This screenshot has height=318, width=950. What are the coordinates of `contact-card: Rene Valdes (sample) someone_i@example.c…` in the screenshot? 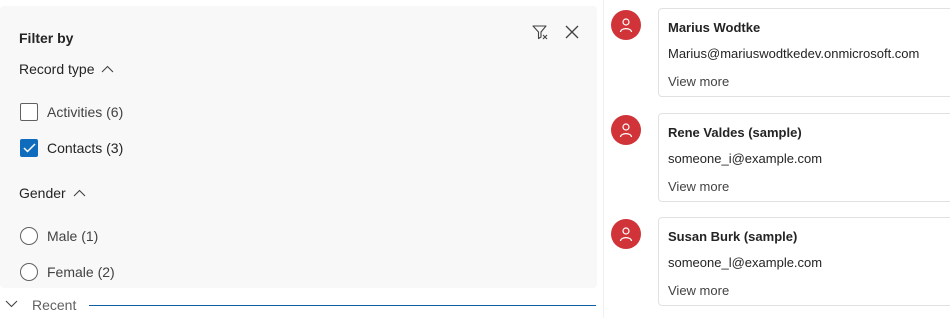 It's located at (804, 157).